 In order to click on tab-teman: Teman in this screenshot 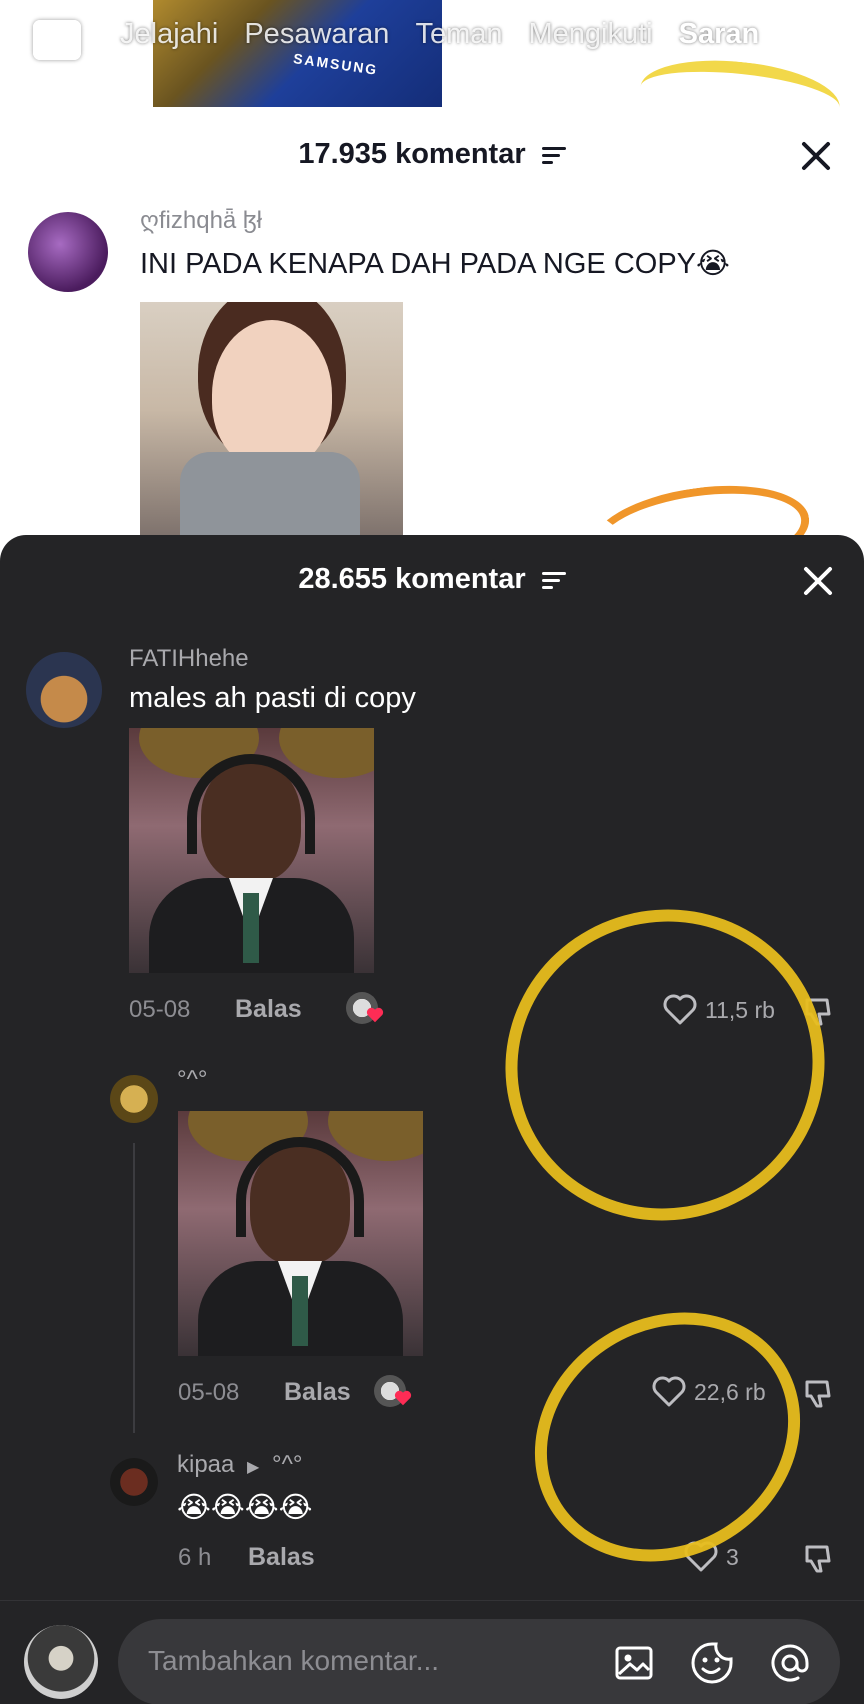, I will do `click(458, 34)`.